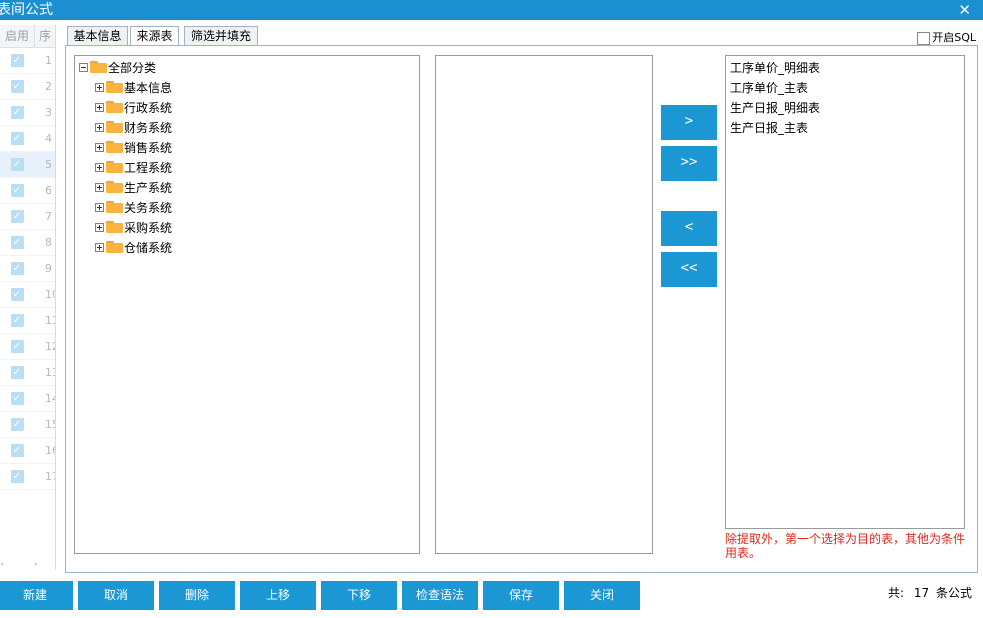  Describe the element at coordinates (197, 595) in the screenshot. I see `delete-button: 删除` at that location.